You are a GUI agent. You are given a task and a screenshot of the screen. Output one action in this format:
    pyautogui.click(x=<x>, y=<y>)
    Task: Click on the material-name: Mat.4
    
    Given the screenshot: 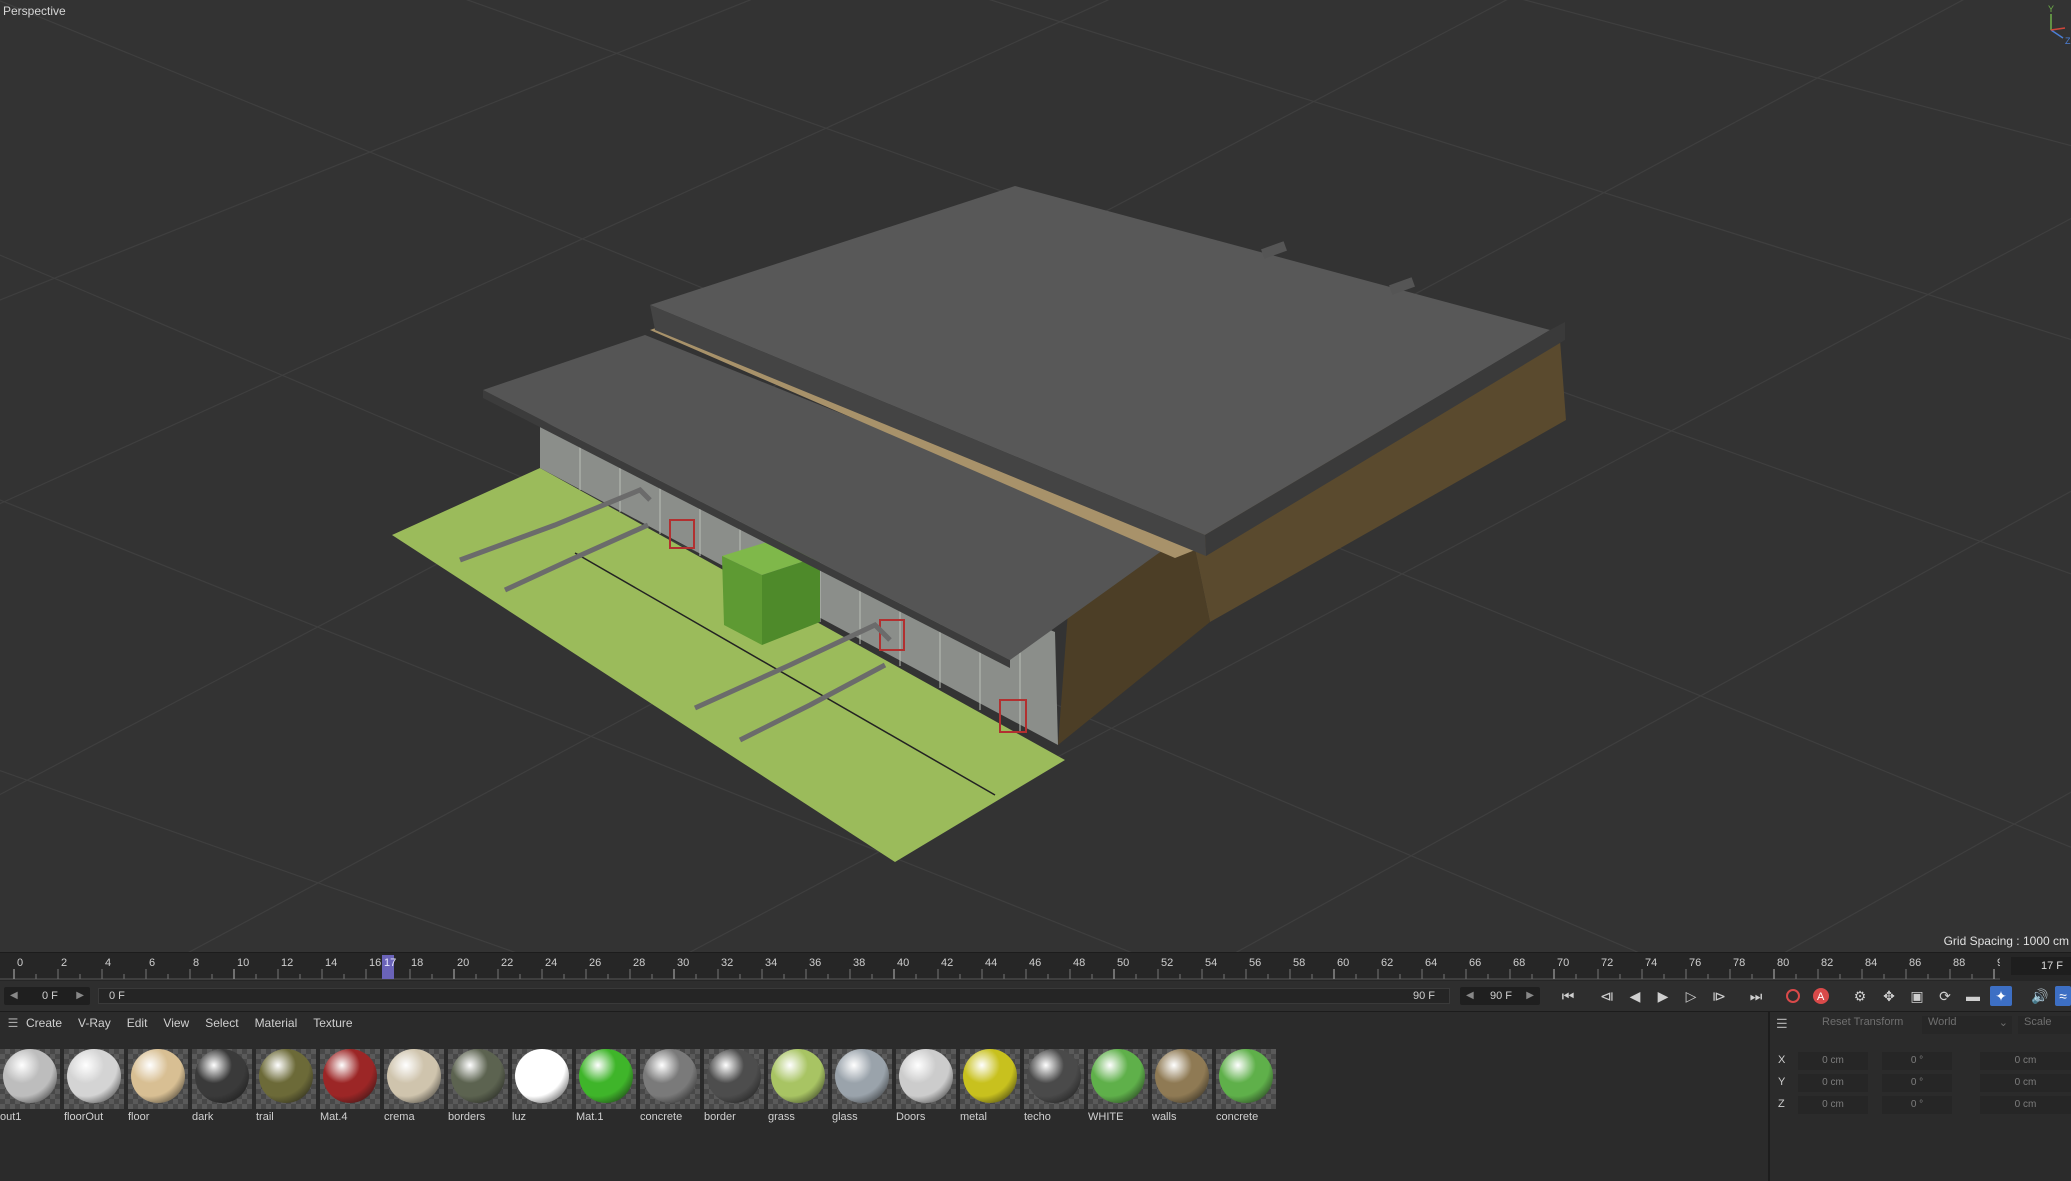 What is the action you would take?
    pyautogui.click(x=334, y=1117)
    